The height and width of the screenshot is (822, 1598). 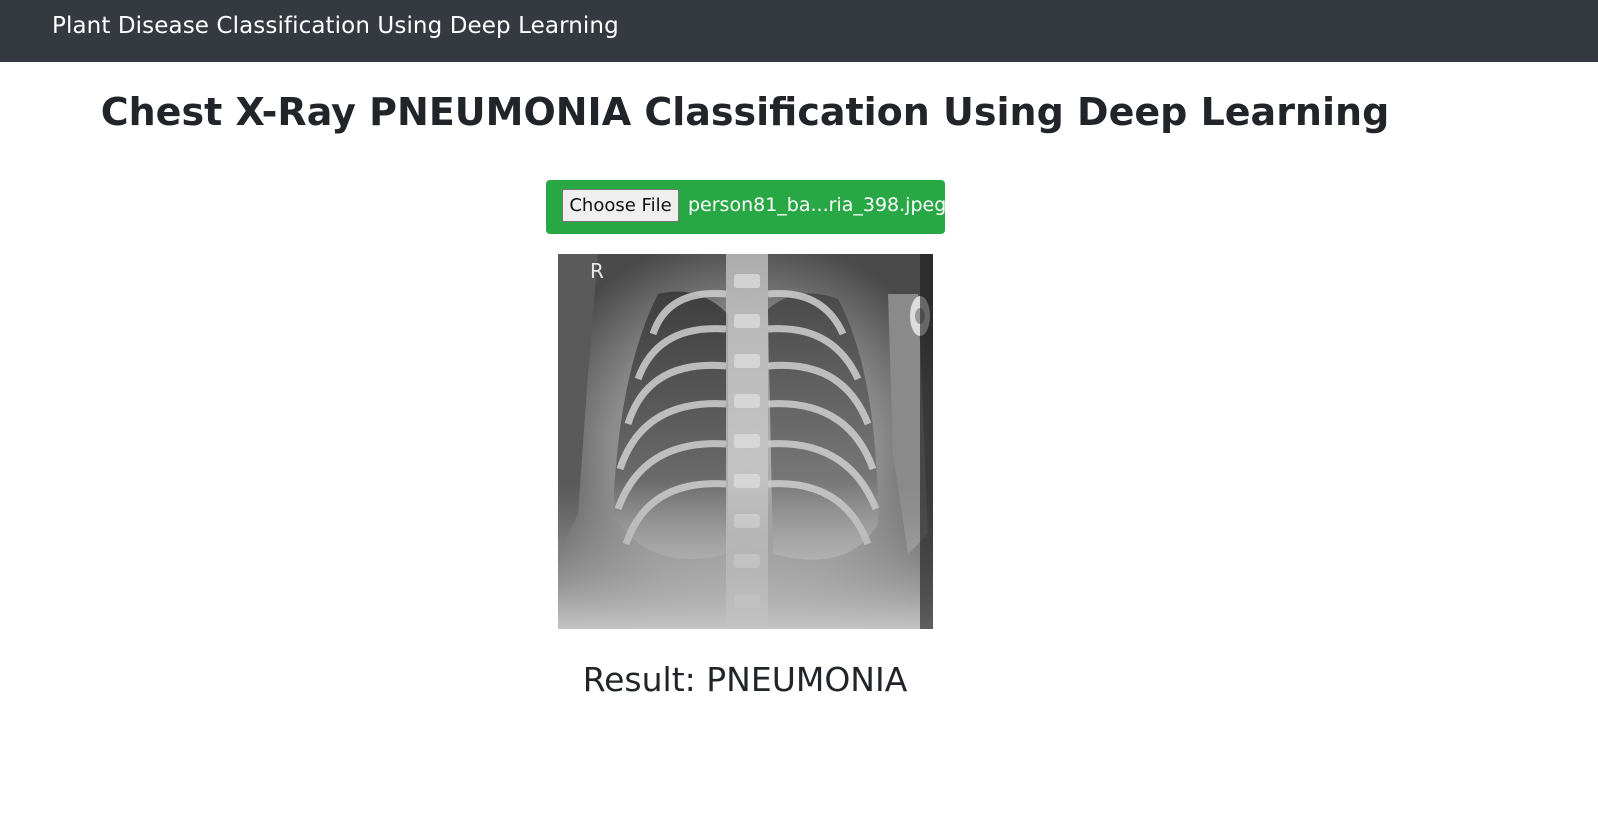 I want to click on xray-preview-image: R, so click(x=745, y=441).